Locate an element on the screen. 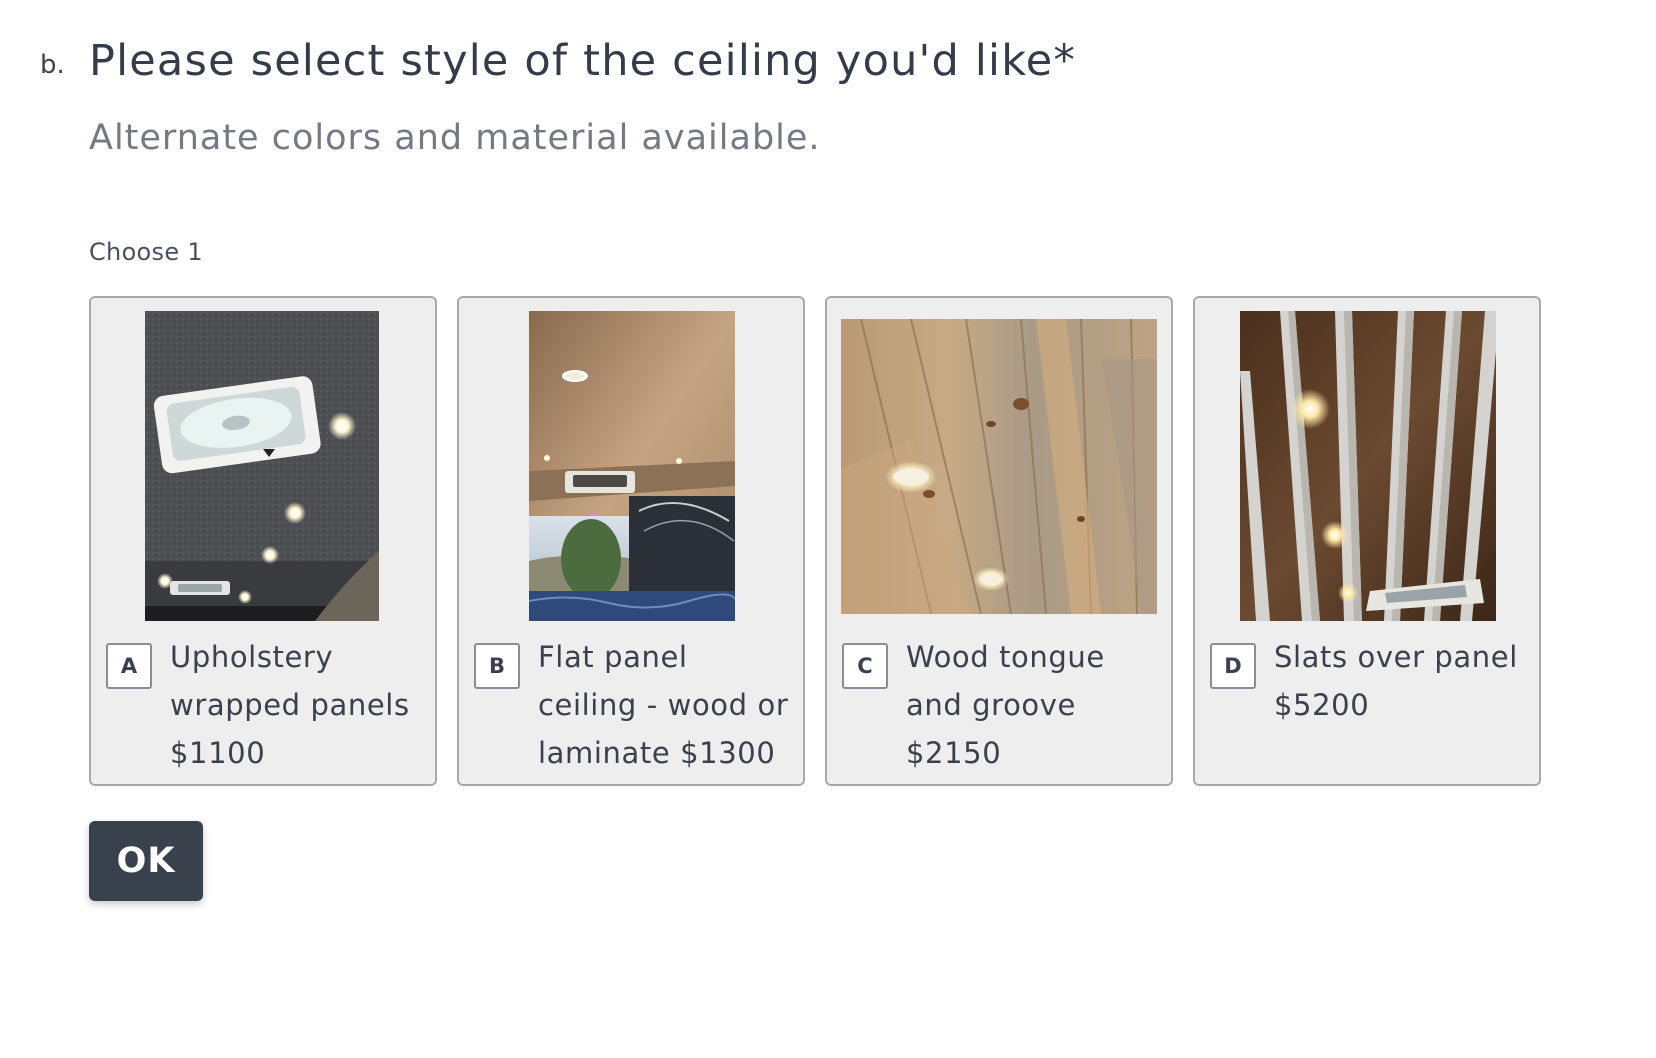 The image size is (1656, 1058). choice-c: C Wood tongue and groove $2150 is located at coordinates (999, 541).